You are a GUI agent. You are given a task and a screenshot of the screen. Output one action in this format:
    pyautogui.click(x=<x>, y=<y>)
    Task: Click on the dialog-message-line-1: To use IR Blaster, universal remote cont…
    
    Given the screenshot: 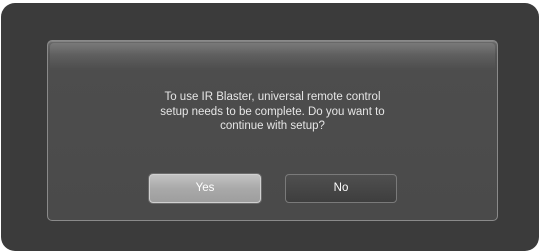 What is the action you would take?
    pyautogui.click(x=272, y=97)
    